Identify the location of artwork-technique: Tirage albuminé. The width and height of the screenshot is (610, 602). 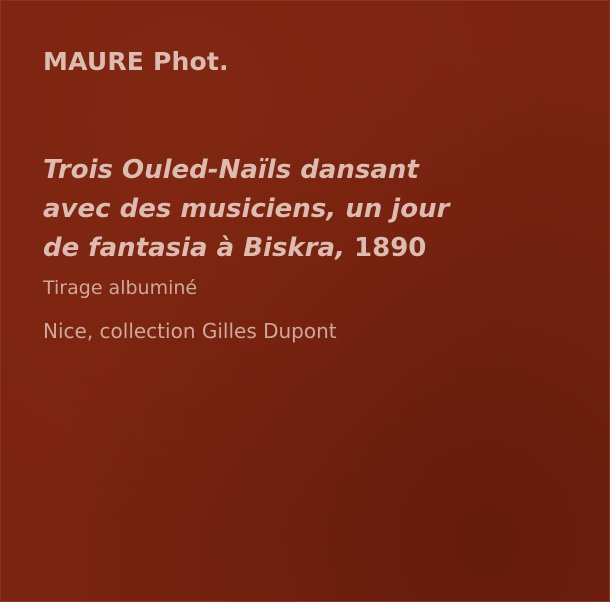
(120, 288).